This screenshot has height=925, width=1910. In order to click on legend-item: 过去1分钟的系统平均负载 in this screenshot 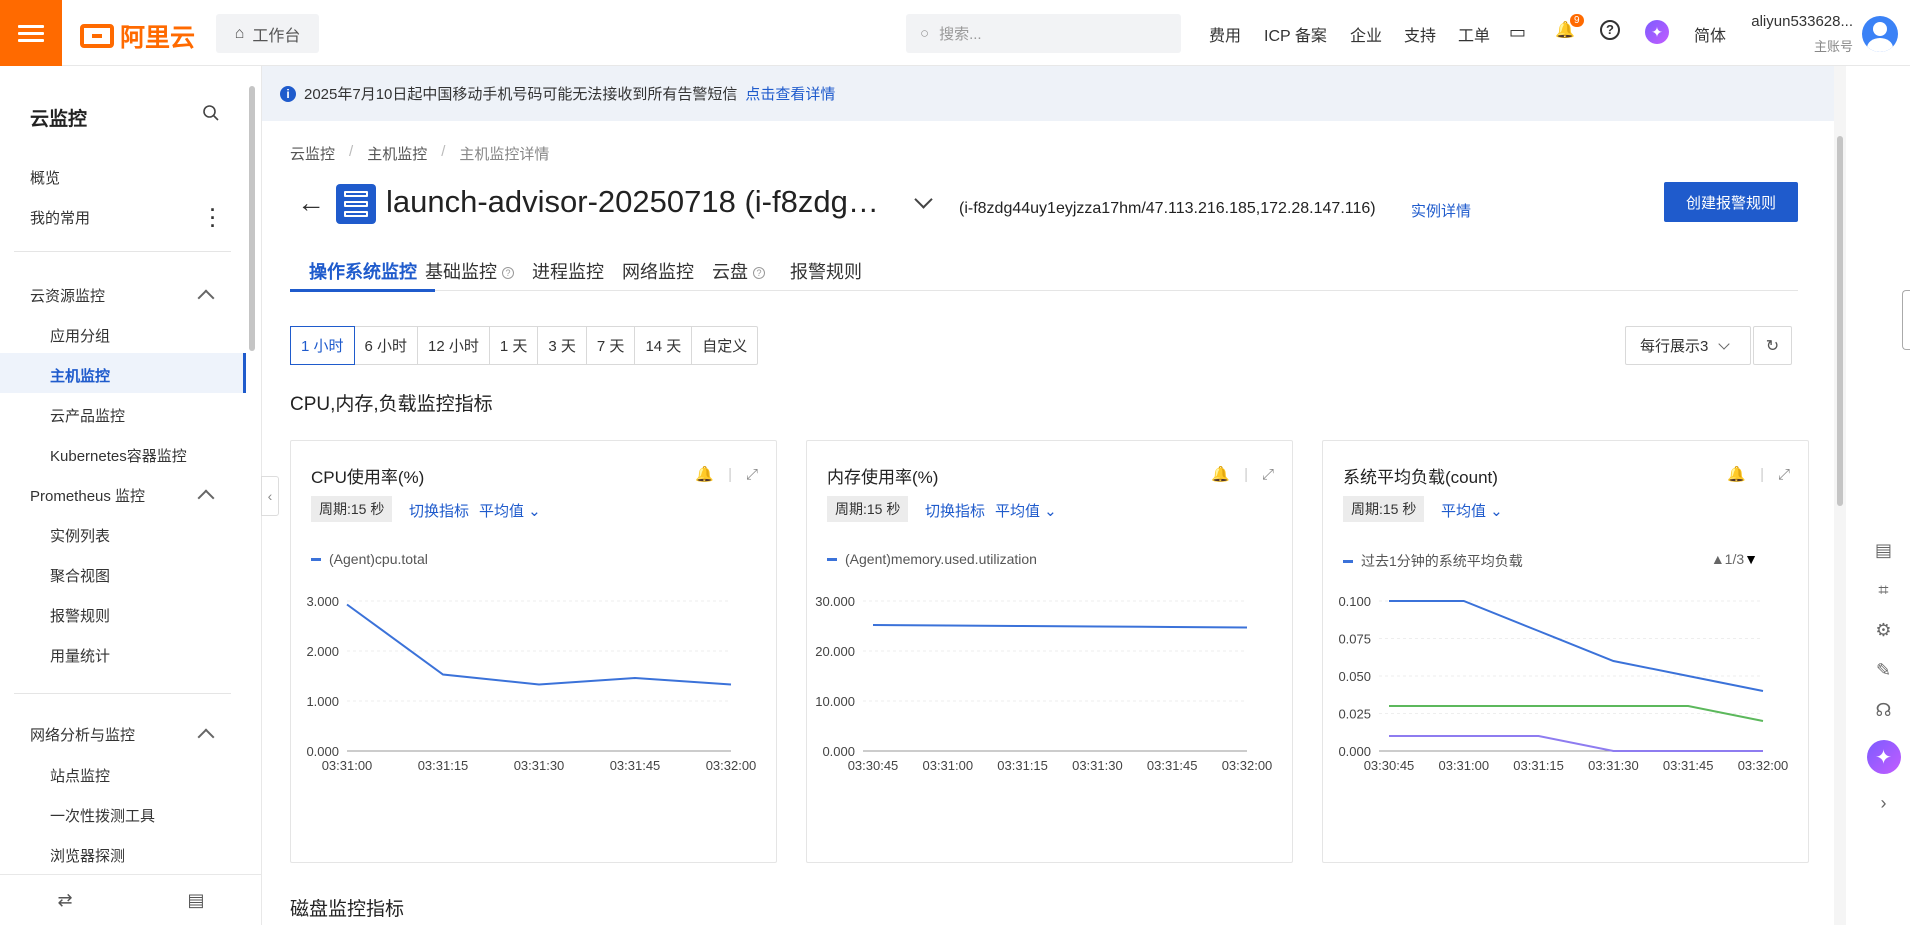, I will do `click(1433, 561)`.